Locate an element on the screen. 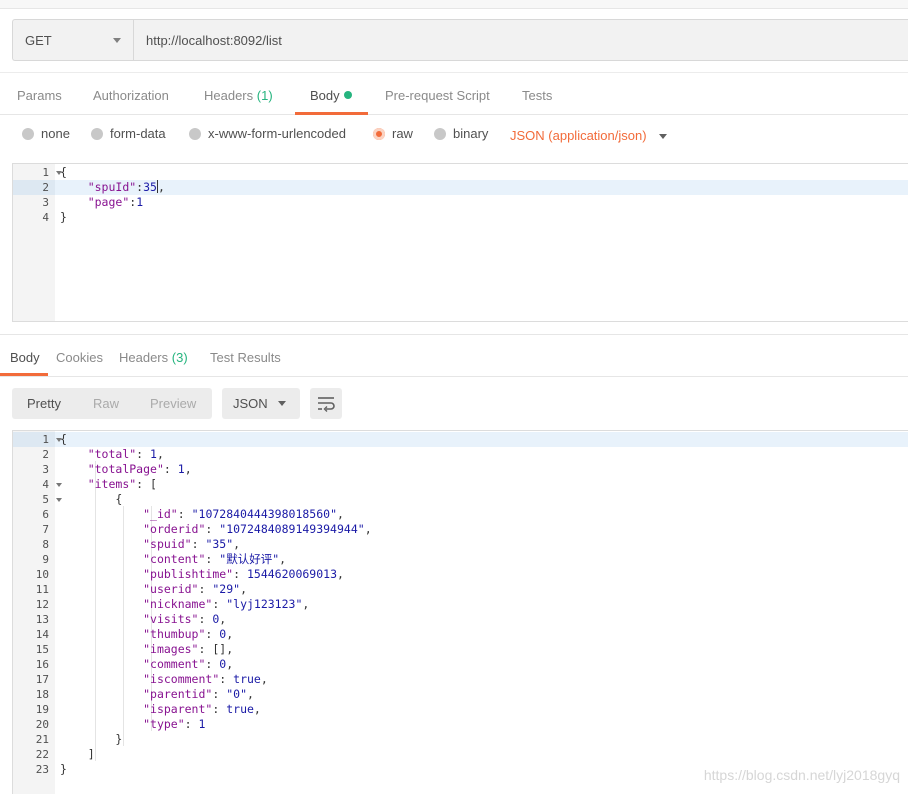 The image size is (908, 794). code-line: 7 "orderid": "1072484089149394944", is located at coordinates (460, 529).